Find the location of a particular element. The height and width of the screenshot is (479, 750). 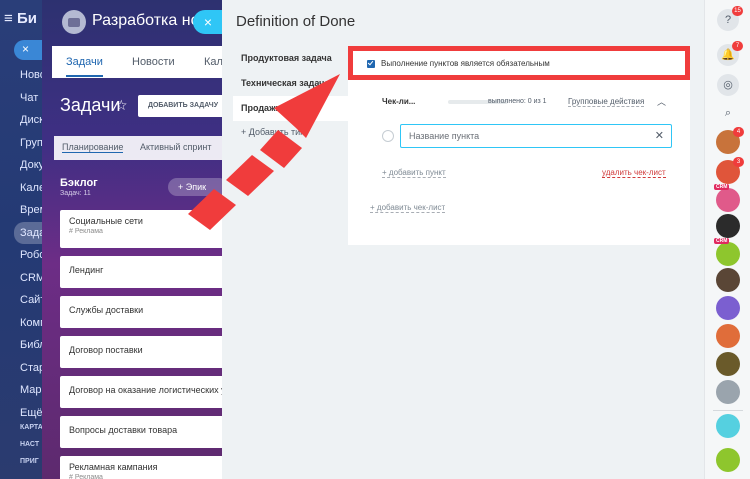

checklist-item-row: ✕ is located at coordinates (527, 136).